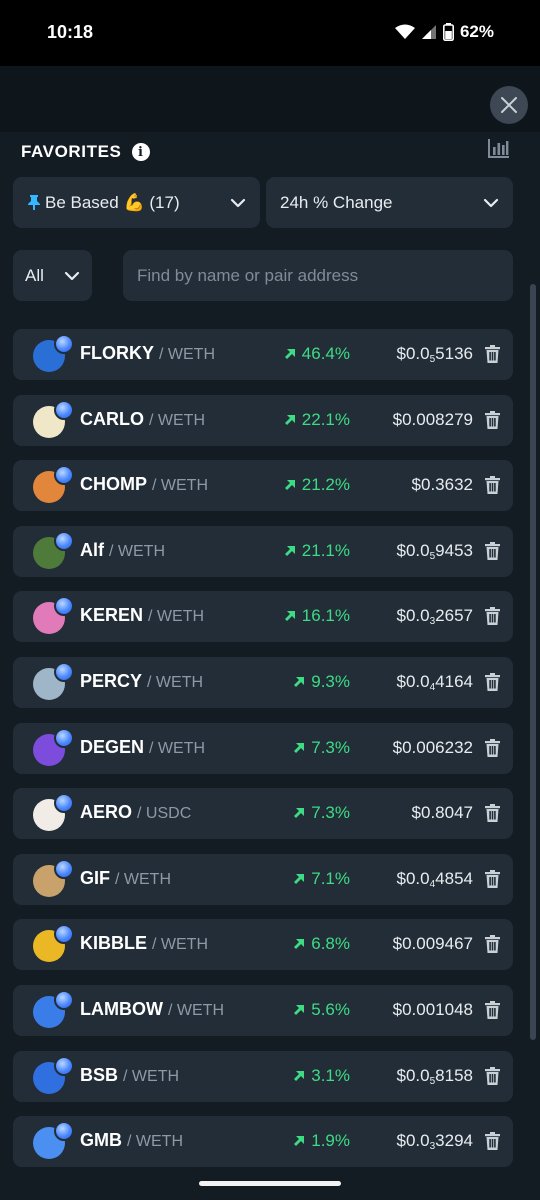 This screenshot has width=540, height=1200. I want to click on table-row-bsb: BSB / WETH 3.1% $0.058158, so click(263, 1076).